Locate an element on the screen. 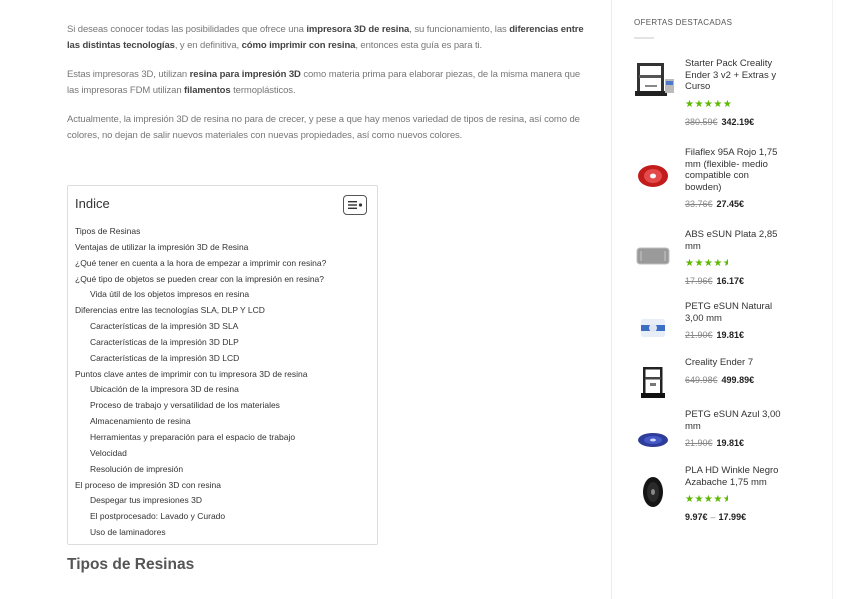 This screenshot has height=599, width=848. toc-link: Velocidad is located at coordinates (222, 454).